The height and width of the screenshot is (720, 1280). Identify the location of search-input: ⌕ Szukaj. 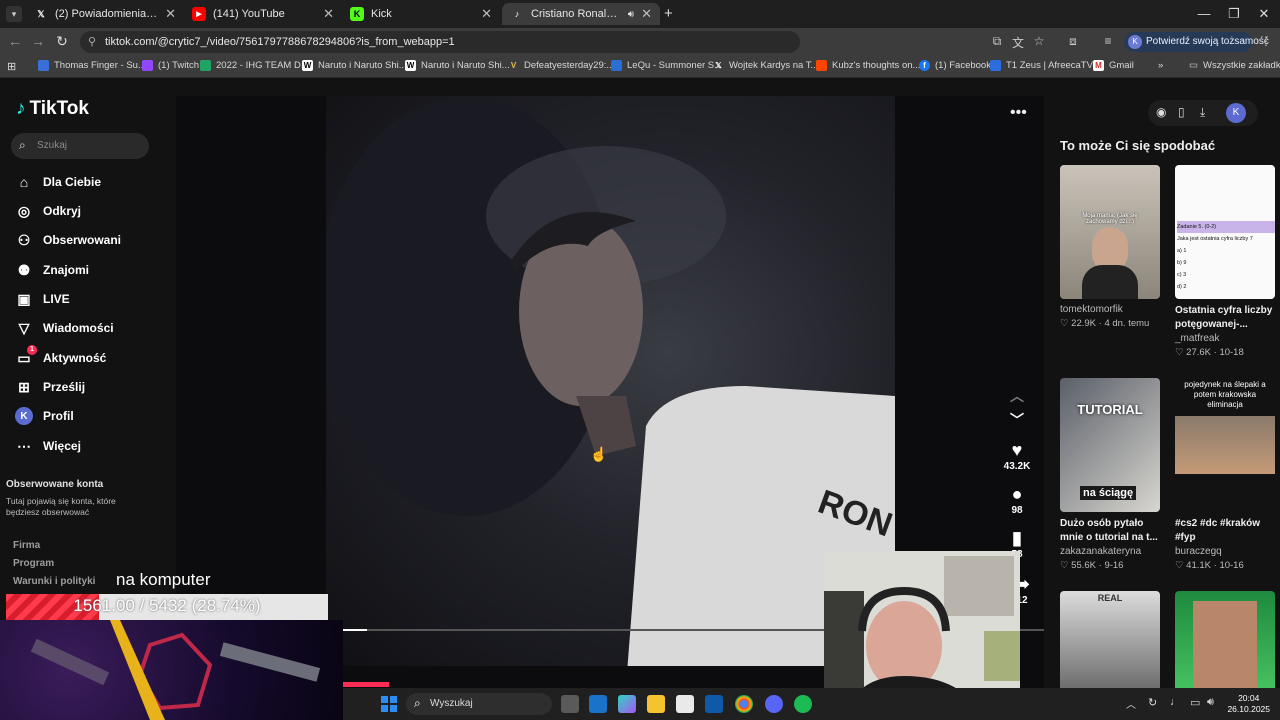
(80, 146).